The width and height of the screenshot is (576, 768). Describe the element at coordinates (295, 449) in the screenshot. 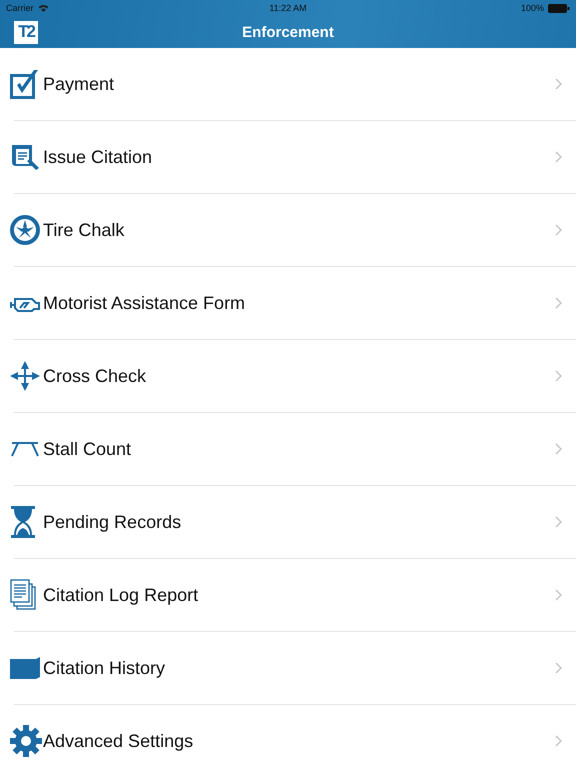

I see `menu-item: Stall Count` at that location.